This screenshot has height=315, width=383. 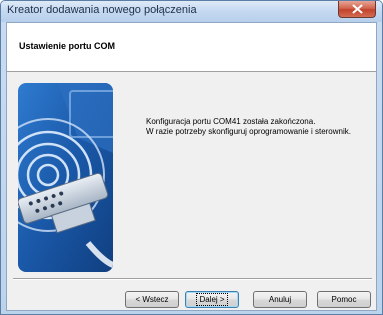 What do you see at coordinates (65, 177) in the screenshot?
I see `wireless-connection-illustration` at bounding box center [65, 177].